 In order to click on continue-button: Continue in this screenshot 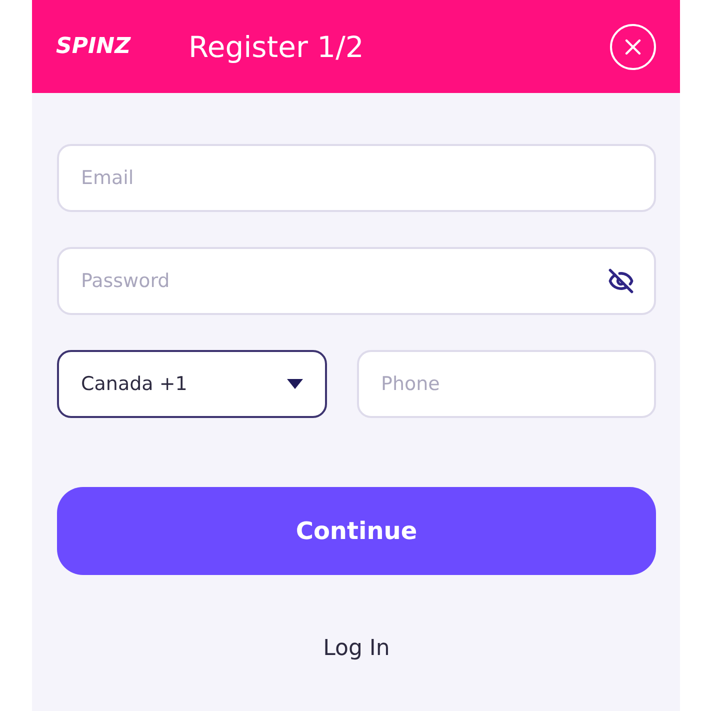, I will do `click(356, 531)`.